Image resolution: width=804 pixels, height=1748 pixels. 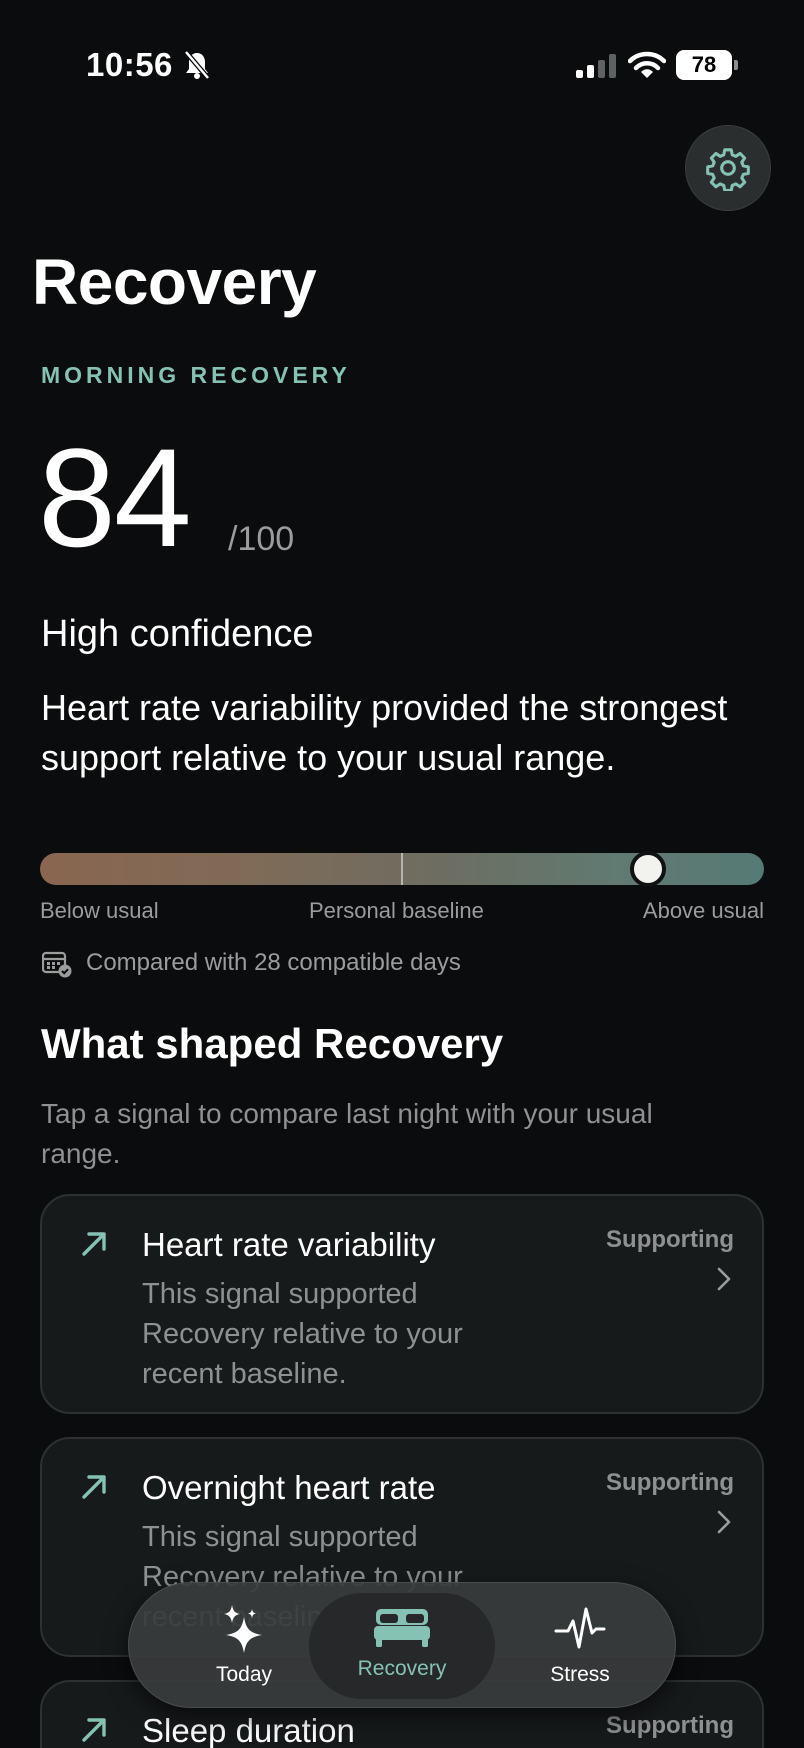 I want to click on tab-today: Today, so click(x=244, y=1646).